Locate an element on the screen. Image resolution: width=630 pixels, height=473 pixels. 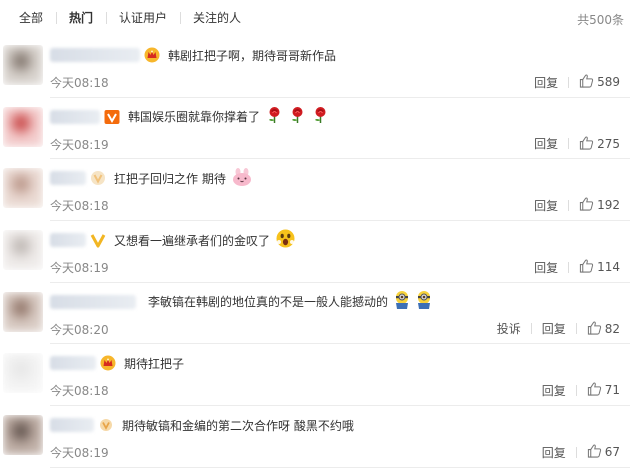
like-button: 589 is located at coordinates (599, 82).